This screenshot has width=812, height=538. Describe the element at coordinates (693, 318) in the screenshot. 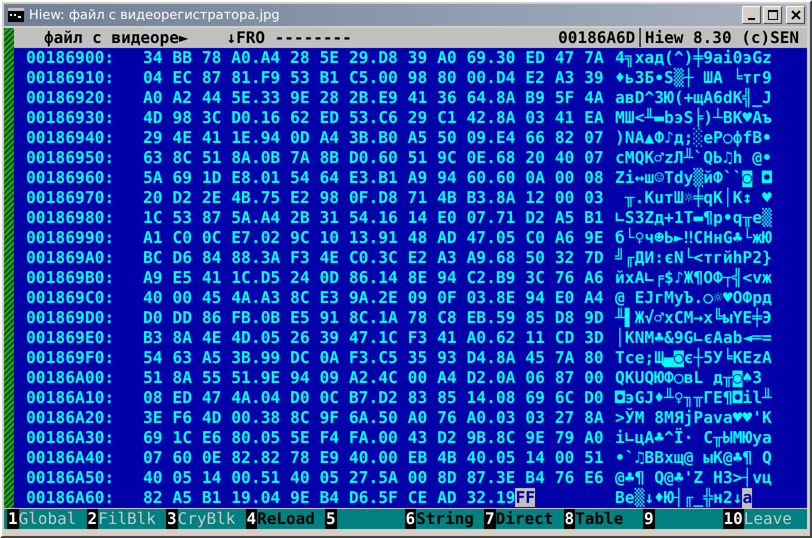

I see `ascii-text: ╨▌Ж√♂хСМ→x╚ыYЕ╪Э` at that location.